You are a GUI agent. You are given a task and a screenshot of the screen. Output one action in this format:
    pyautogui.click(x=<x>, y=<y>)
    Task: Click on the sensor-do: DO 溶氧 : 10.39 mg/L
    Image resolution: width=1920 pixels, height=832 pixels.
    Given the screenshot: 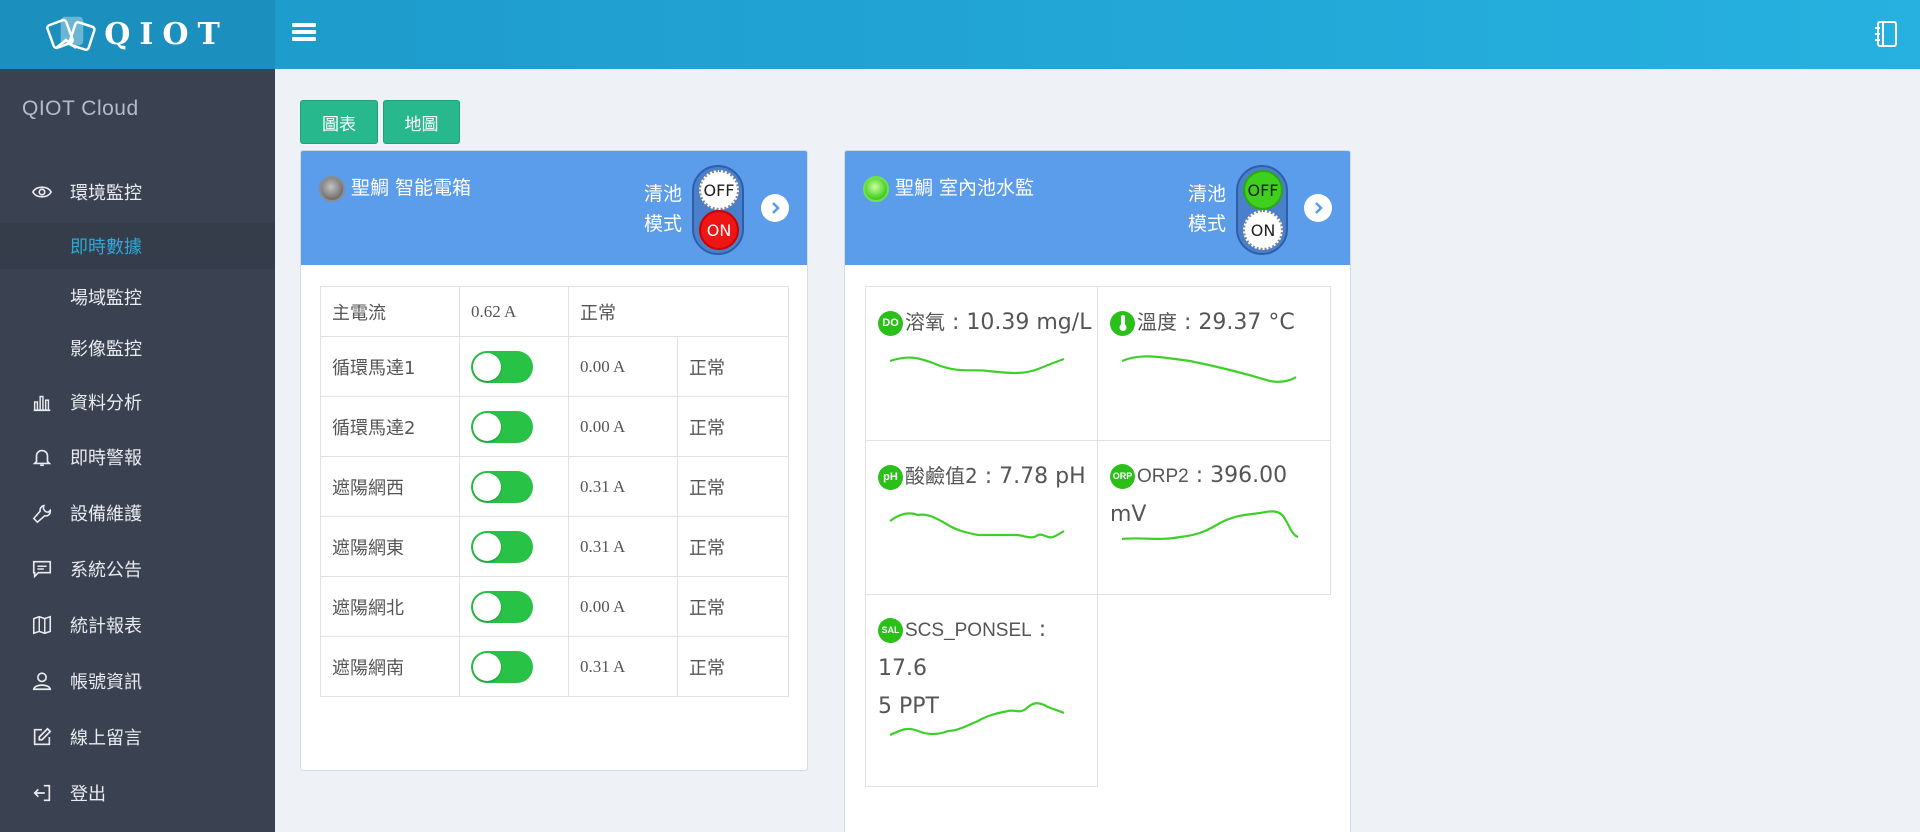 What is the action you would take?
    pyautogui.click(x=981, y=363)
    